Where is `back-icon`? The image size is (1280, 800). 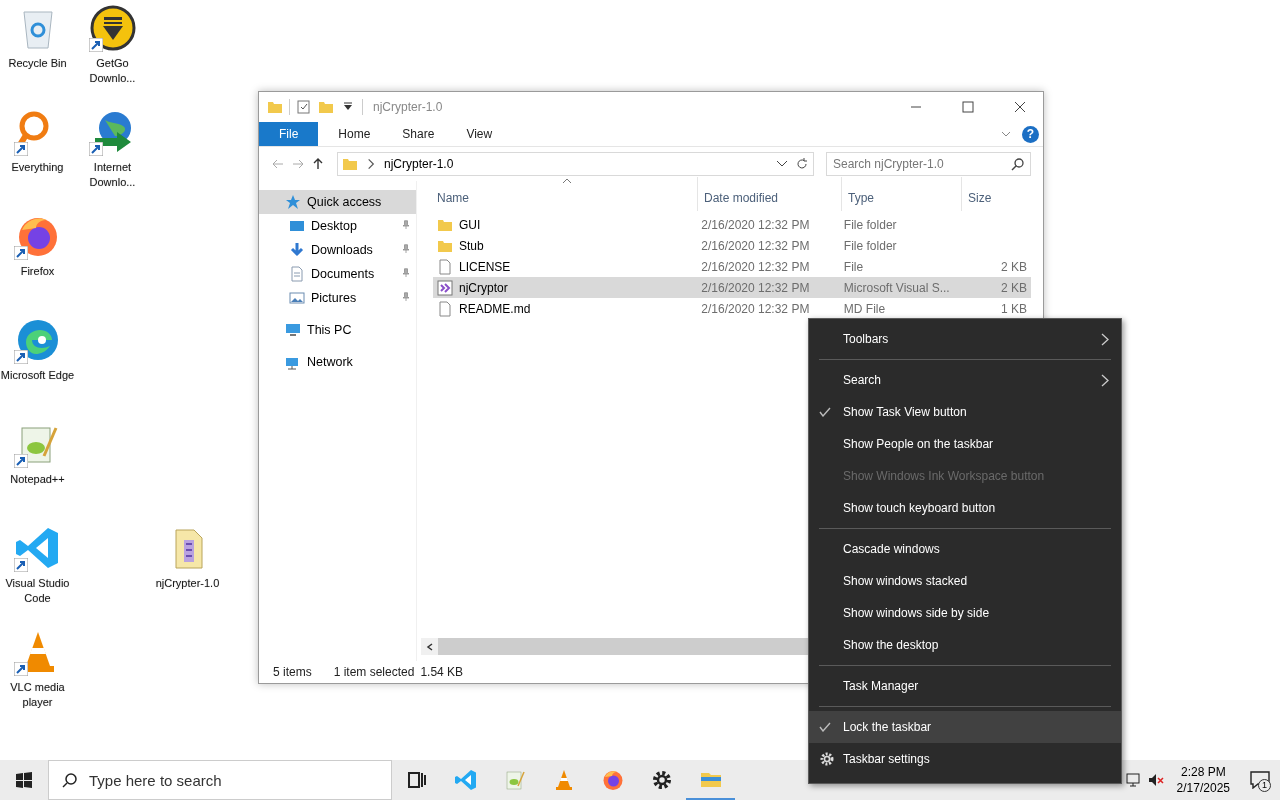
back-icon is located at coordinates (278, 164).